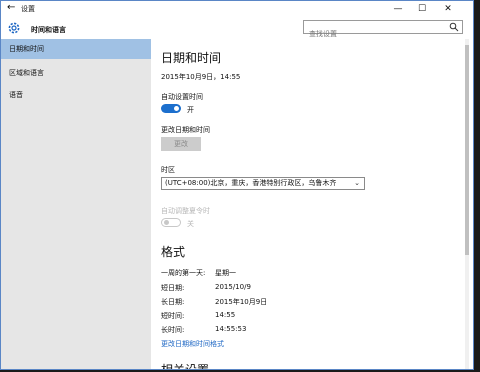 The image size is (480, 372). Describe the element at coordinates (173, 316) in the screenshot. I see `format-label: 短时间:` at that location.